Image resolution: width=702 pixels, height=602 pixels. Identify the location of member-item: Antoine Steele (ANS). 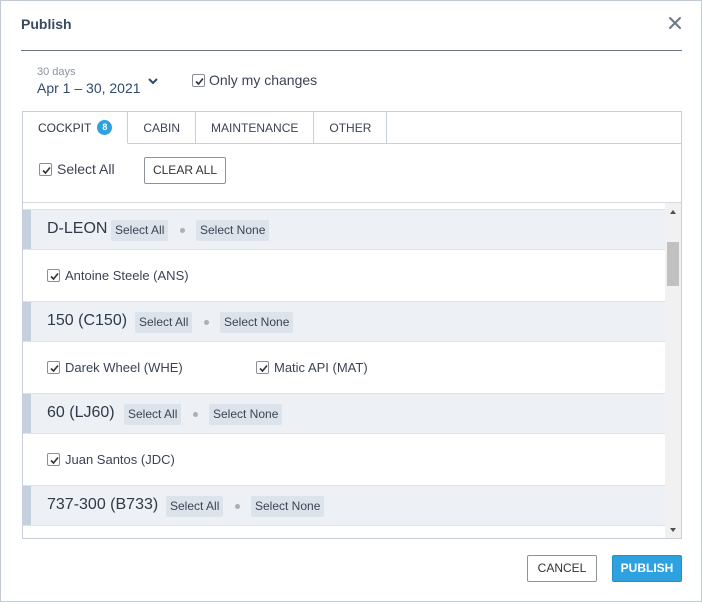
(118, 275).